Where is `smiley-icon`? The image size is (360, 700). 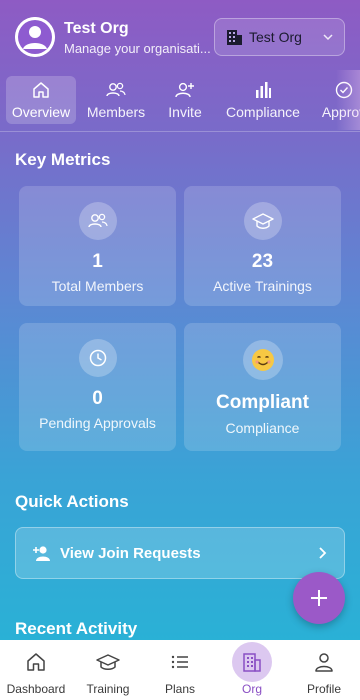 smiley-icon is located at coordinates (262, 360).